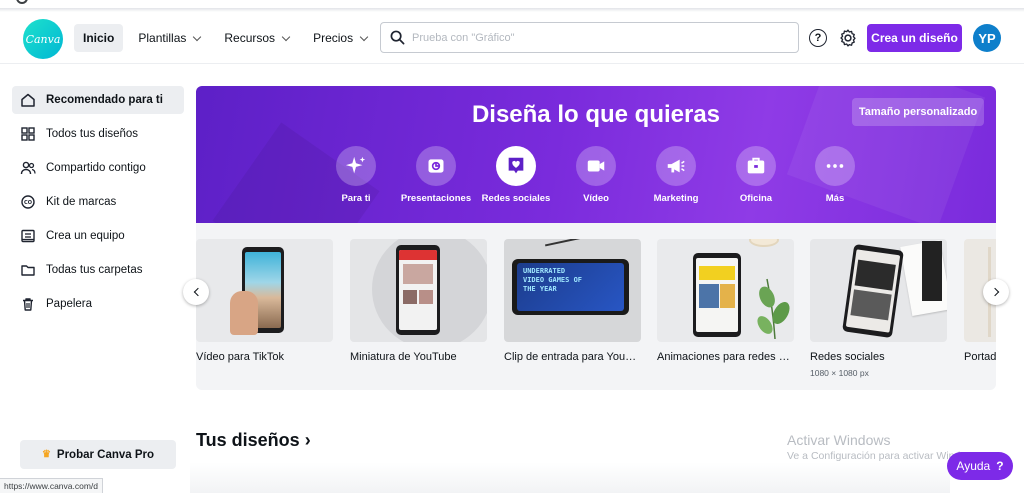 The height and width of the screenshot is (493, 1024). I want to click on avatar: YP, so click(987, 38).